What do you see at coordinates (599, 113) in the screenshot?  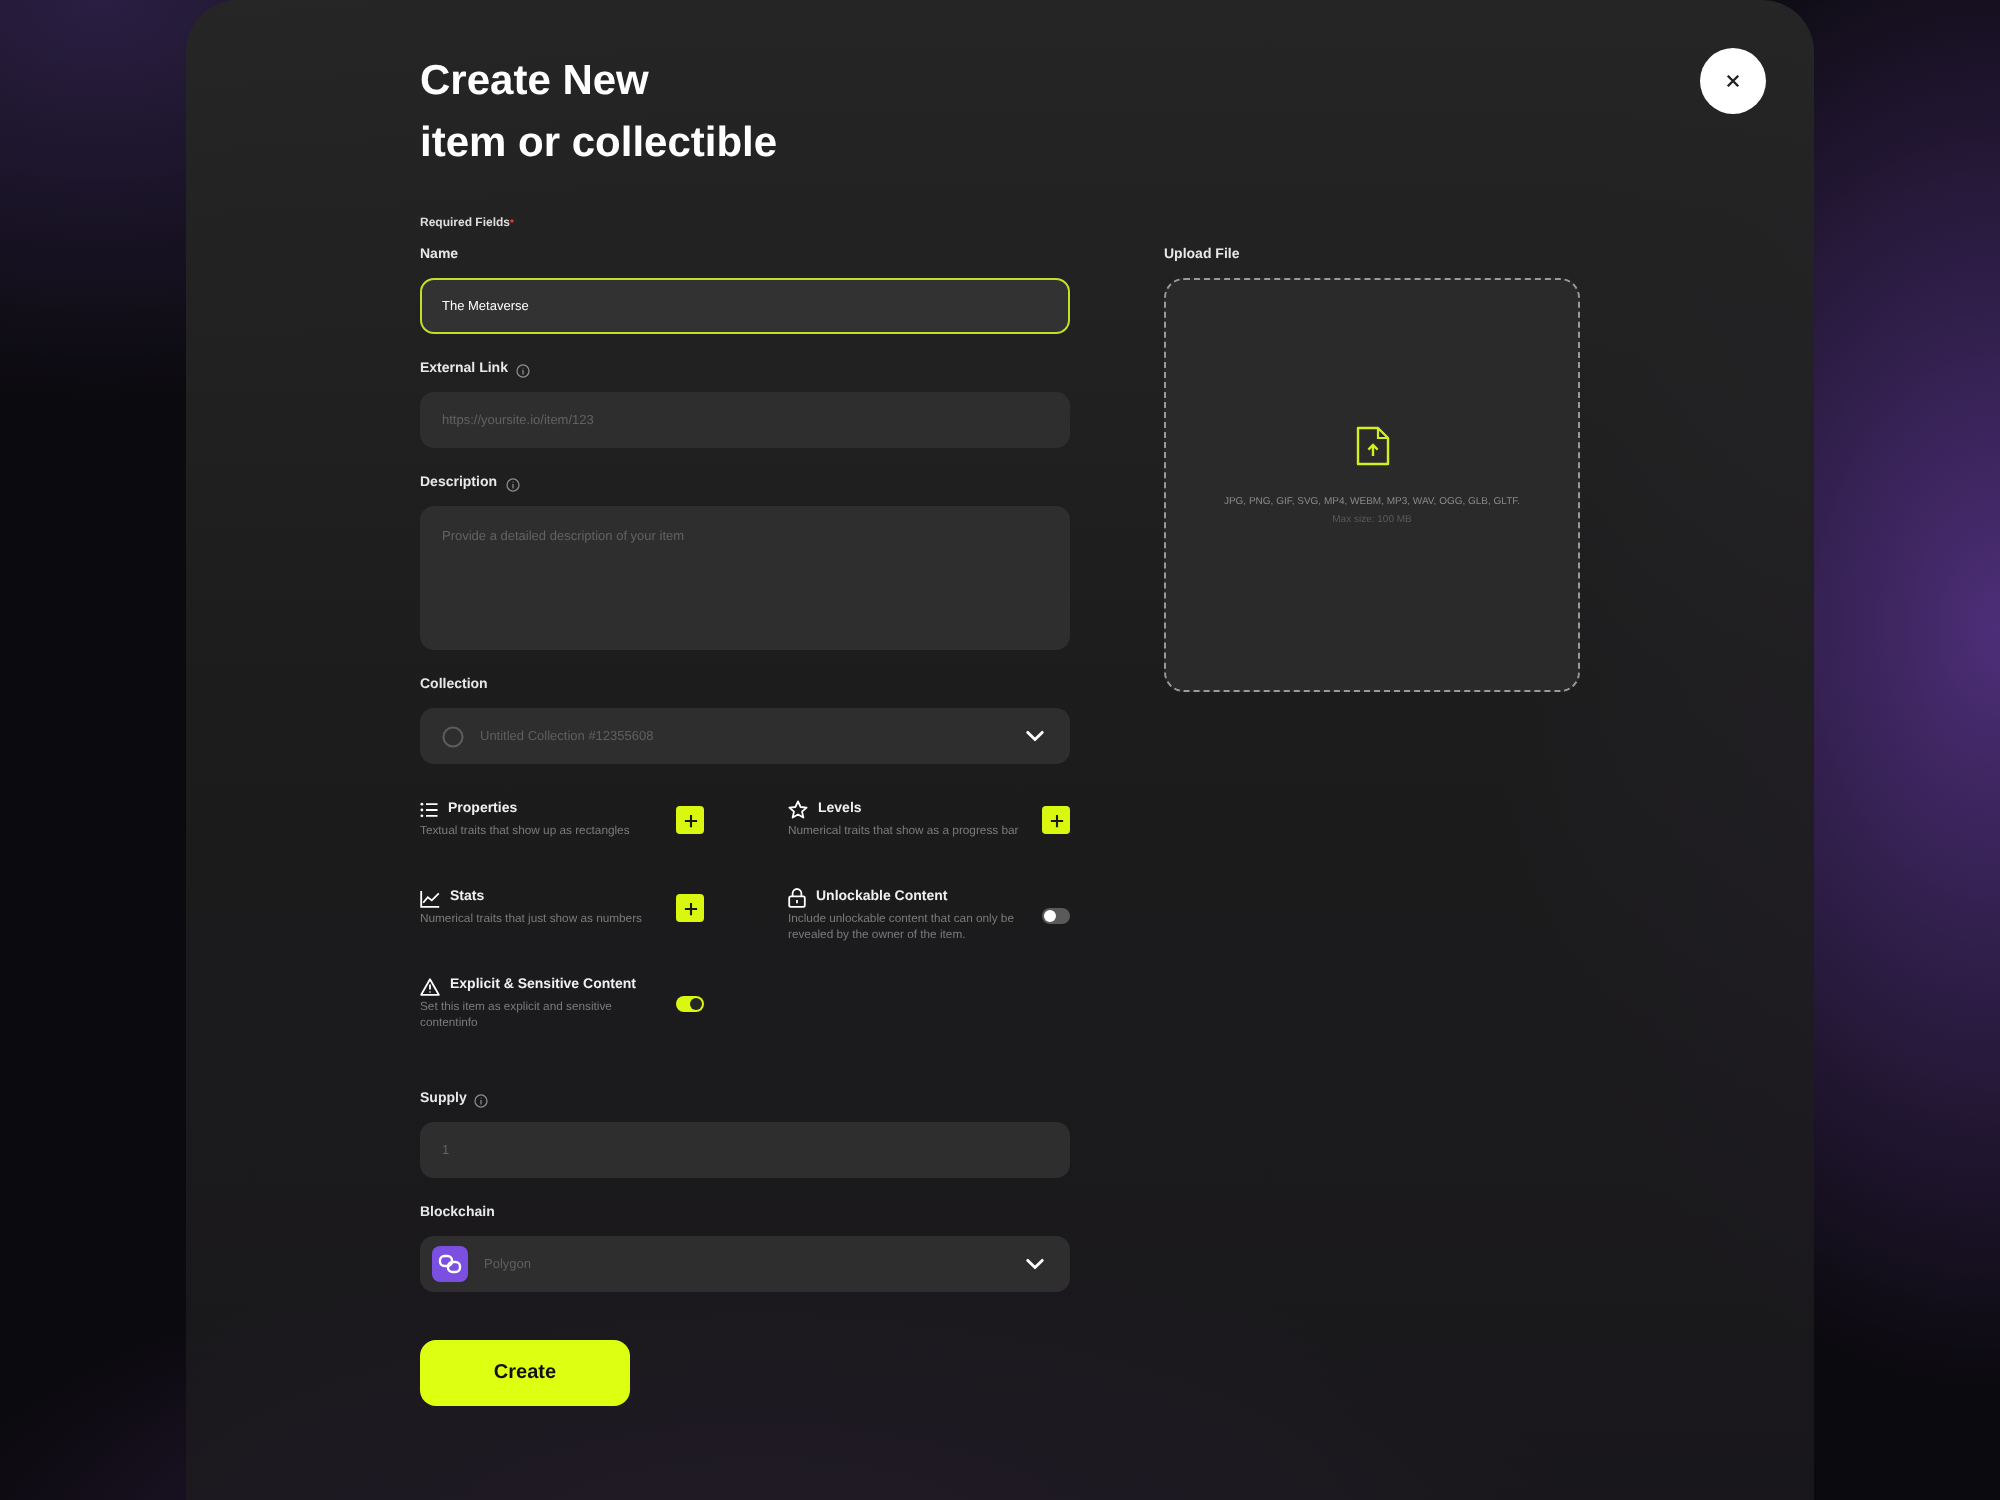 I see `page-title: Create New item or collectible` at bounding box center [599, 113].